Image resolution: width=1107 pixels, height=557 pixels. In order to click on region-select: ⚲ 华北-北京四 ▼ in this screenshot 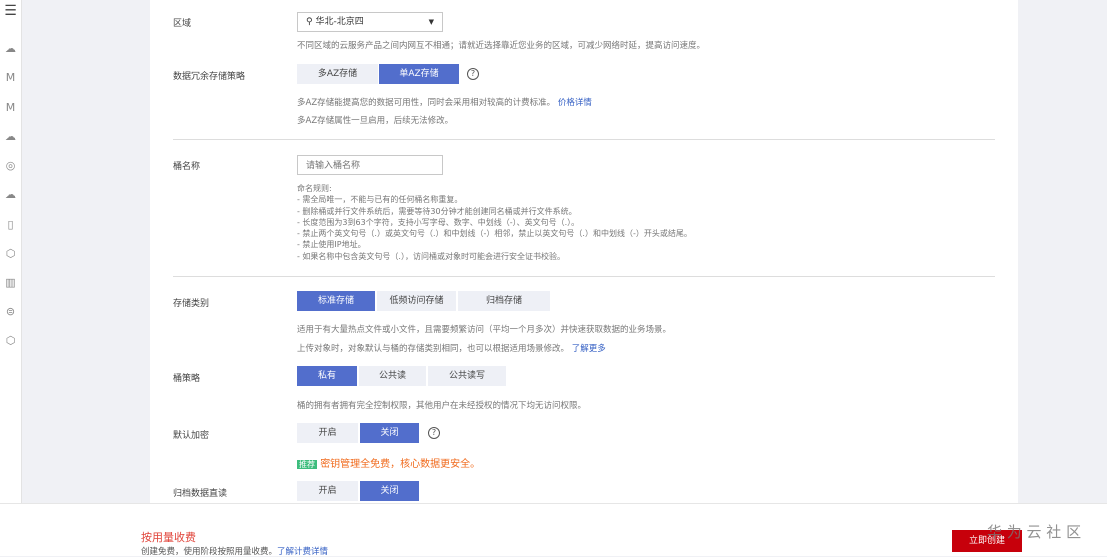, I will do `click(370, 22)`.